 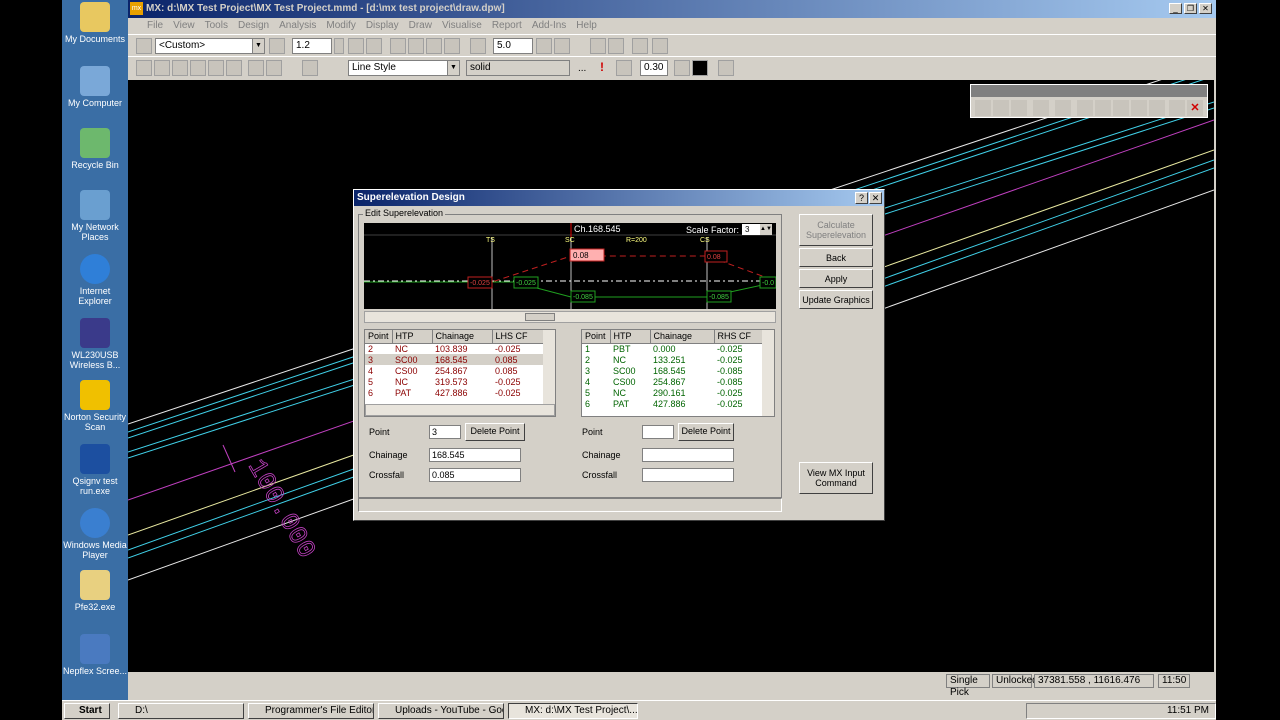 I want to click on table-row: 1 PBT 0.000 -0.025, so click(x=672, y=348).